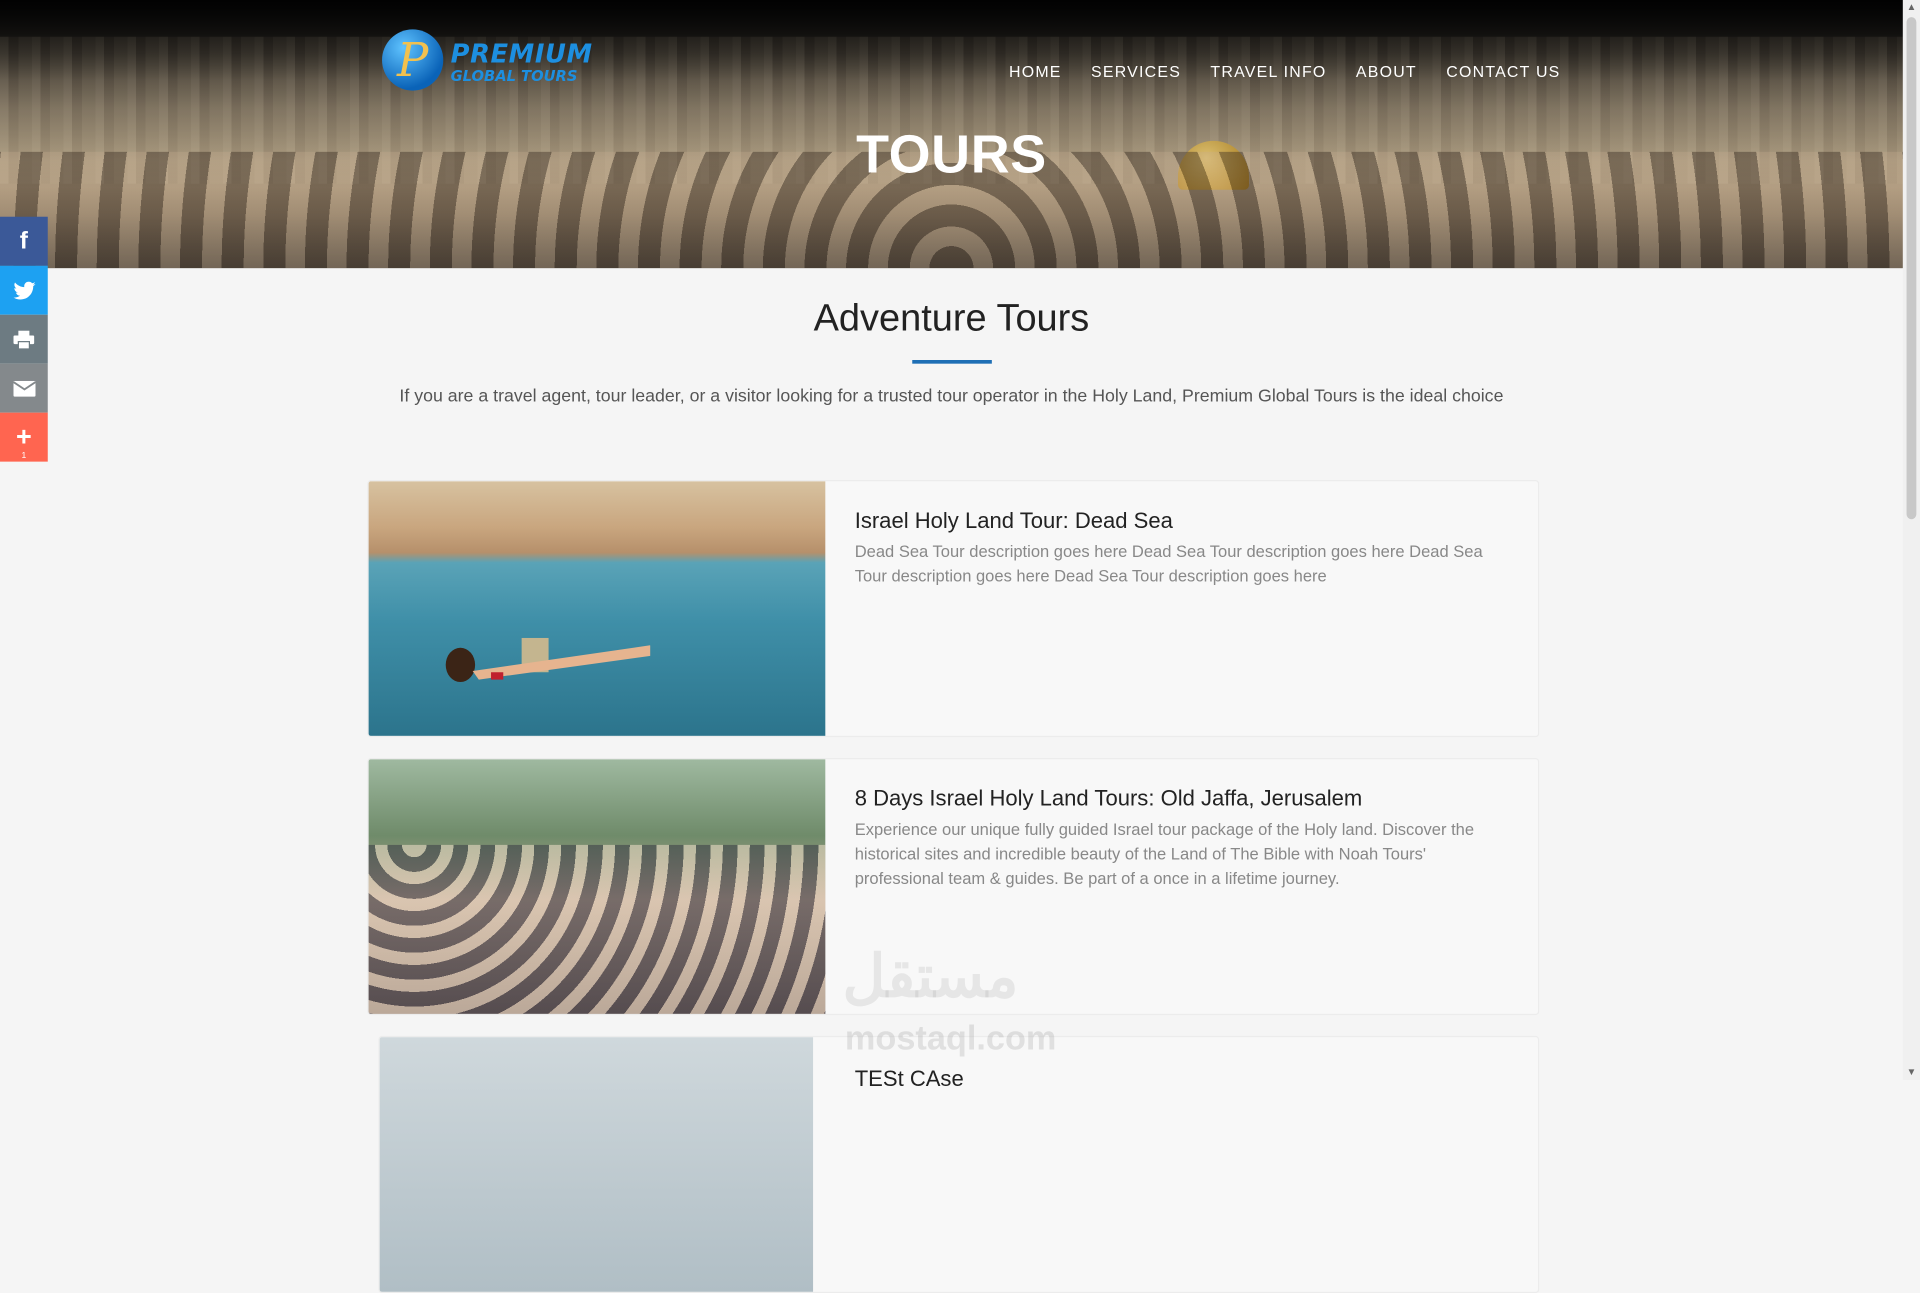 The width and height of the screenshot is (1920, 1293). I want to click on watermark-mostaql: mostaql.com, so click(950, 1037).